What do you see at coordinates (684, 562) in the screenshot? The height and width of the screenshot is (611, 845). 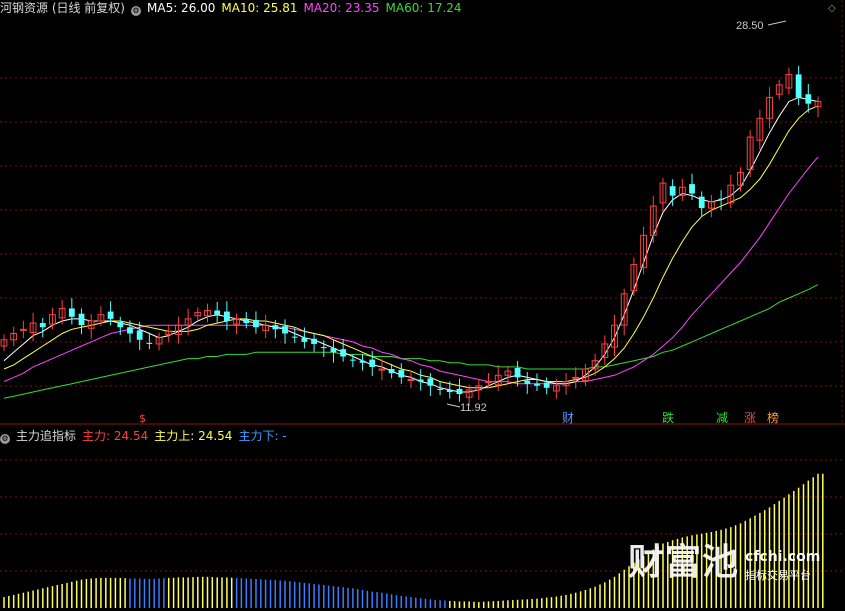 I see `watermark-cn: 财富池` at bounding box center [684, 562].